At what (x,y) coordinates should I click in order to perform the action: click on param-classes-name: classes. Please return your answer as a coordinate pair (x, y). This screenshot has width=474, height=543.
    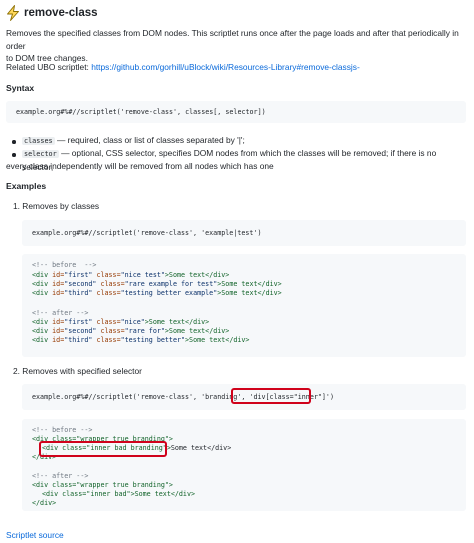
    Looking at the image, I should click on (38, 141).